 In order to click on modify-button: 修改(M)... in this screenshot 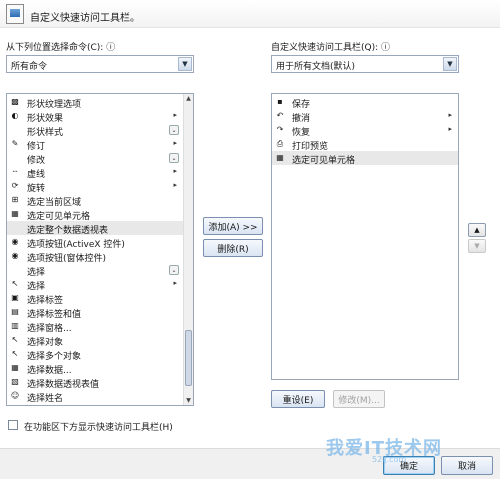, I will do `click(359, 399)`.